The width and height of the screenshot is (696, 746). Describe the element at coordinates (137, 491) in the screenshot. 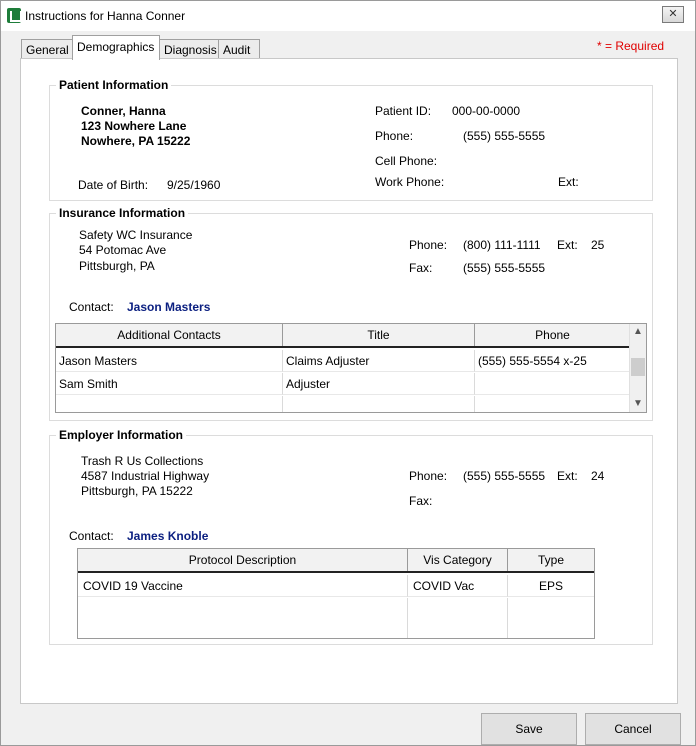

I see `employer-address-line2: Pittsburgh, PA 15222` at that location.